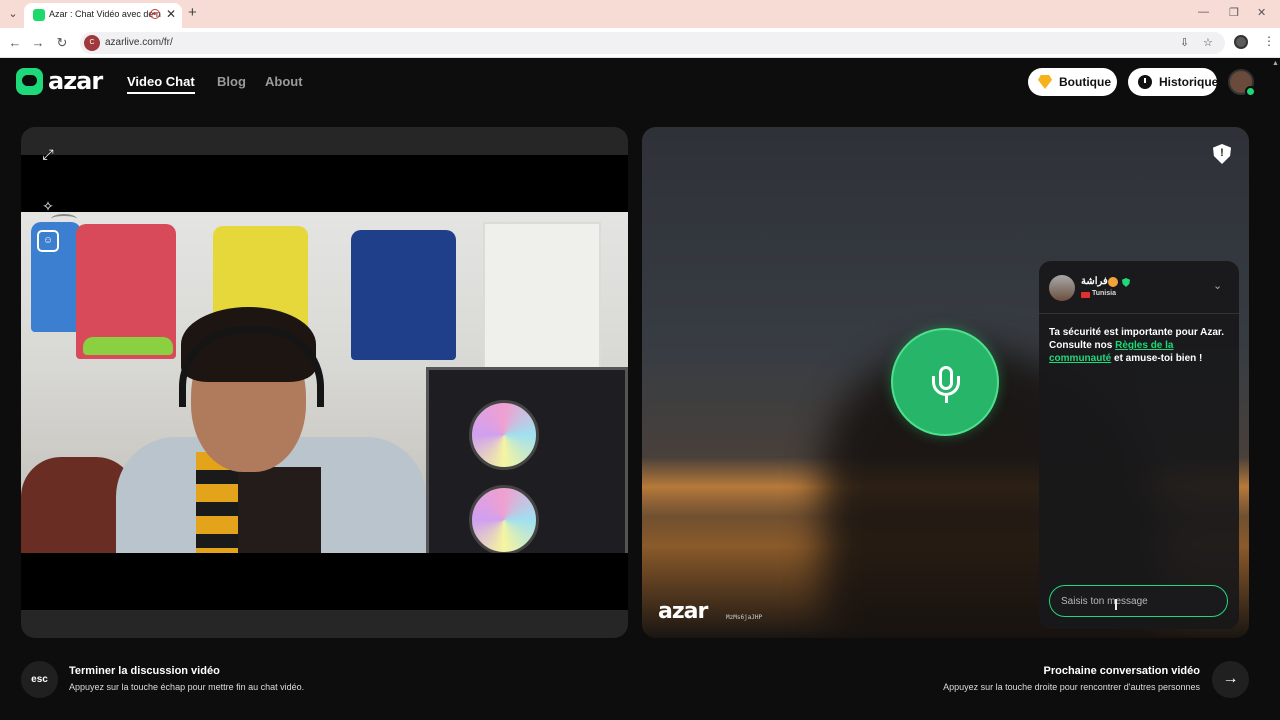  What do you see at coordinates (128, 346) in the screenshot?
I see `video-shirt-green-hem` at bounding box center [128, 346].